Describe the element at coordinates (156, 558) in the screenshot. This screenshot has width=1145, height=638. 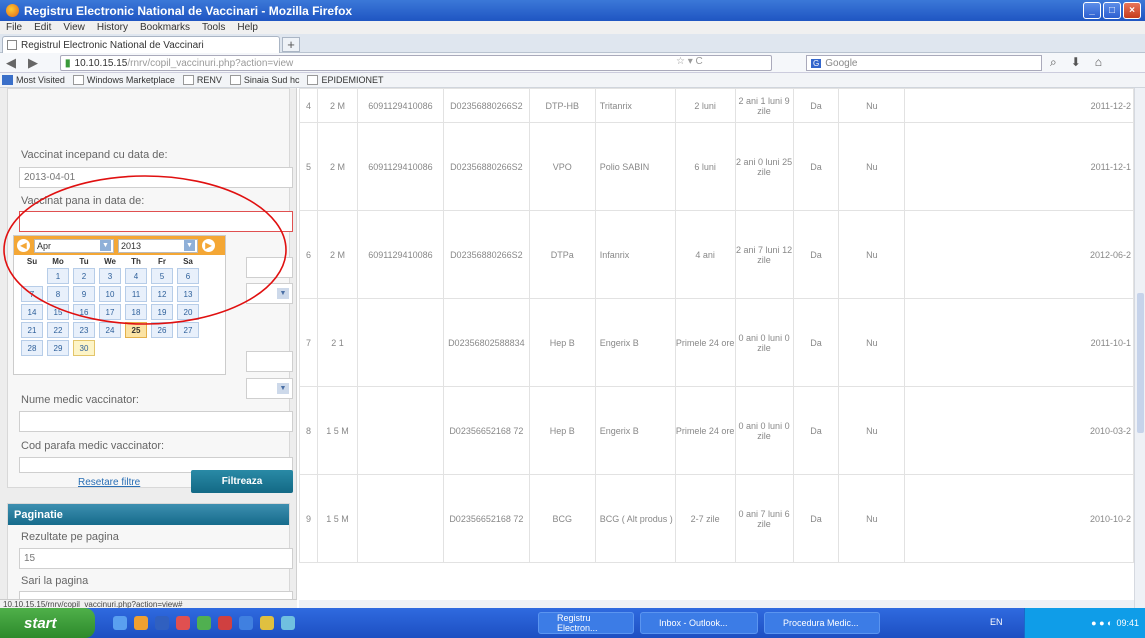
I see `per-page-input: 15` at that location.